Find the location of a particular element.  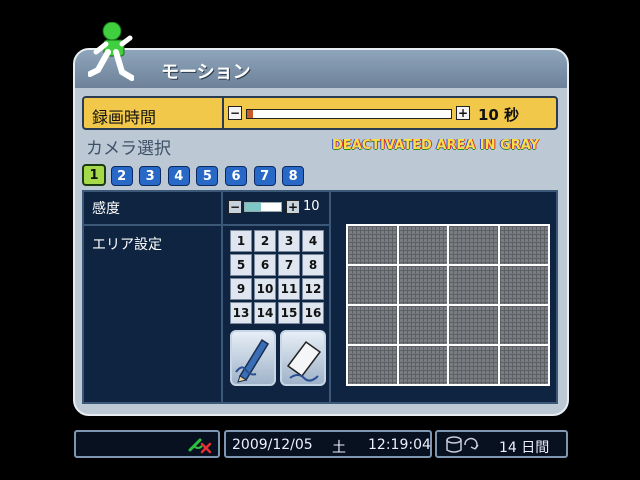

area-cell-6: 6 is located at coordinates (265, 265).